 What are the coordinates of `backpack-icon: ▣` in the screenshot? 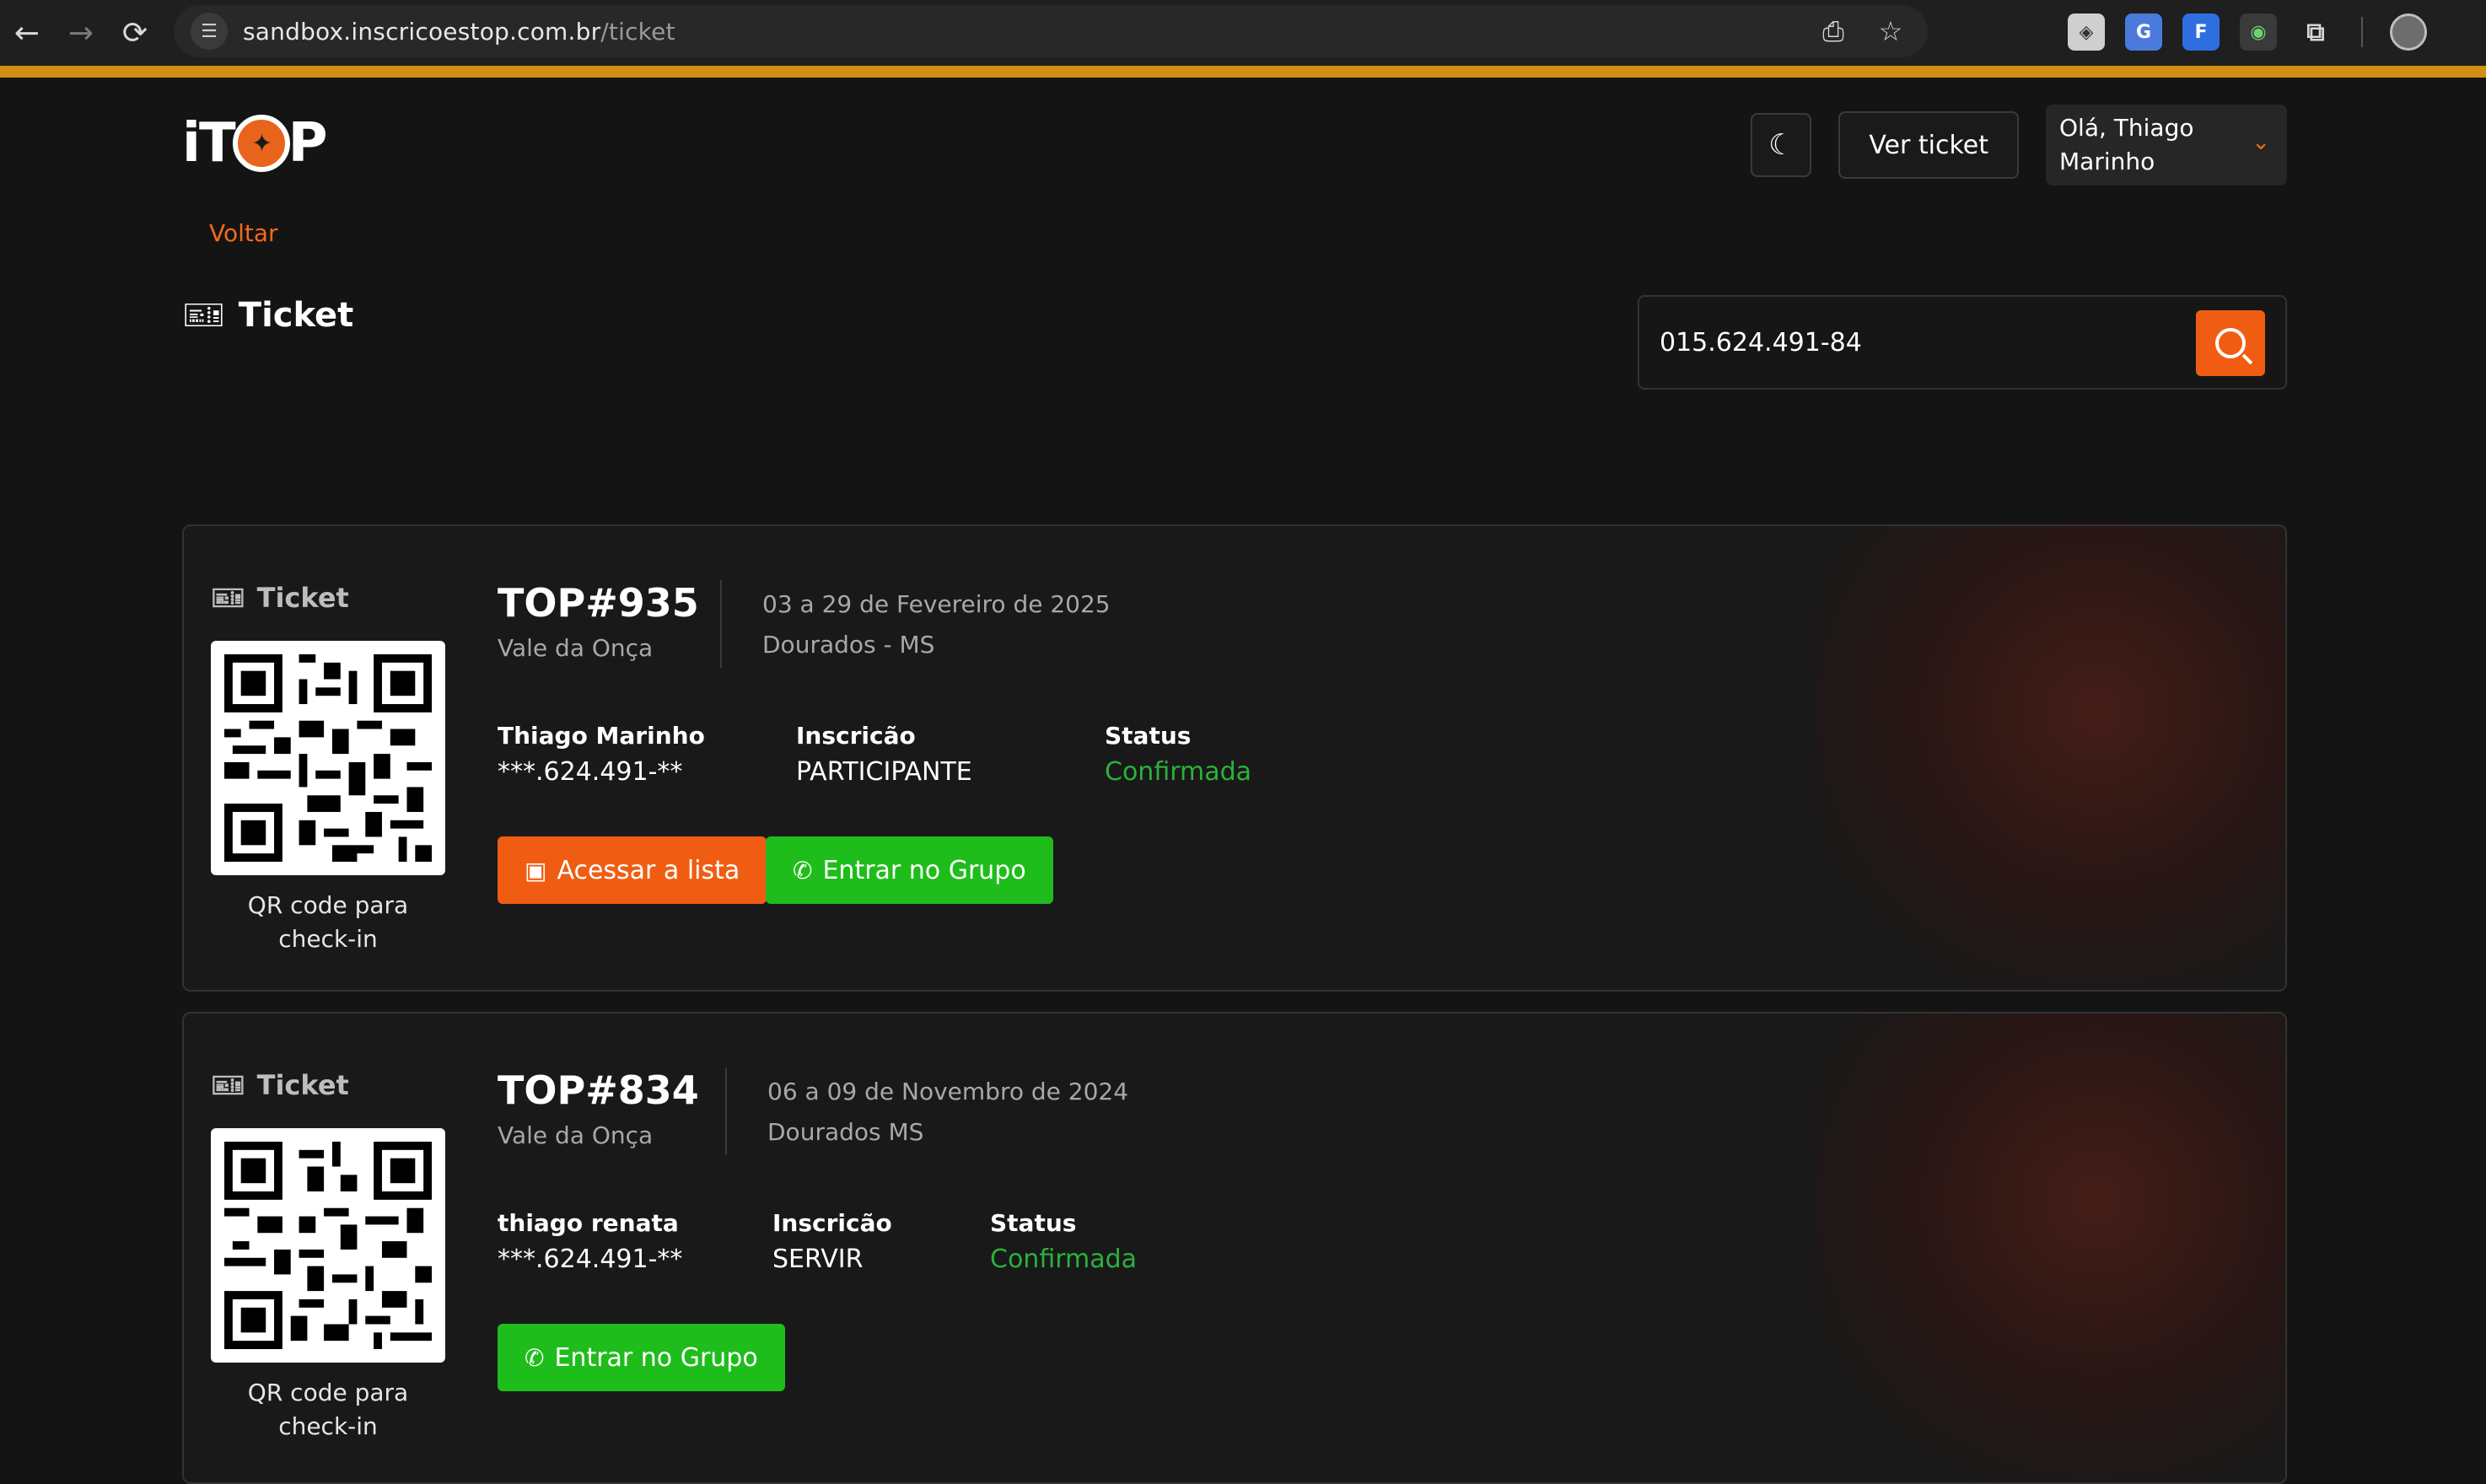 It's located at (536, 870).